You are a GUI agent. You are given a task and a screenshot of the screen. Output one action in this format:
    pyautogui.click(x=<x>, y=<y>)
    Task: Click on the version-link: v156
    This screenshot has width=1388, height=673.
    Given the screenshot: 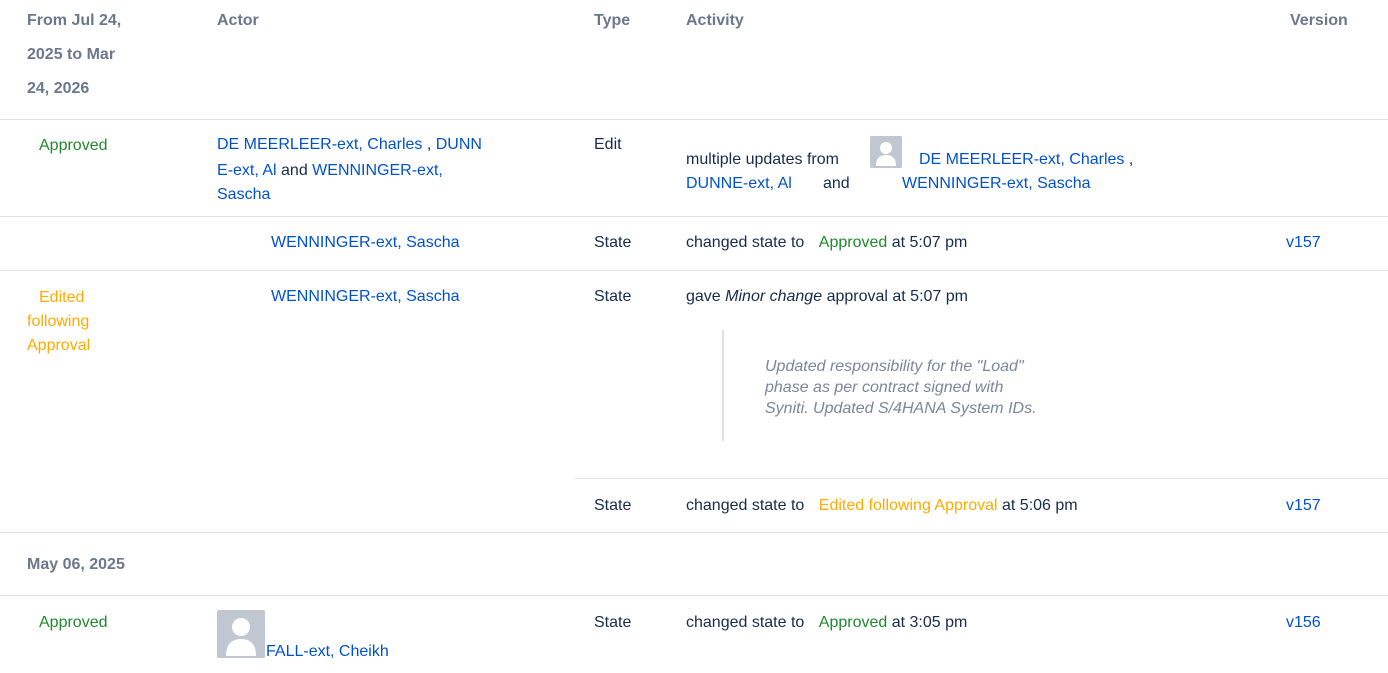 What is the action you would take?
    pyautogui.click(x=1303, y=623)
    